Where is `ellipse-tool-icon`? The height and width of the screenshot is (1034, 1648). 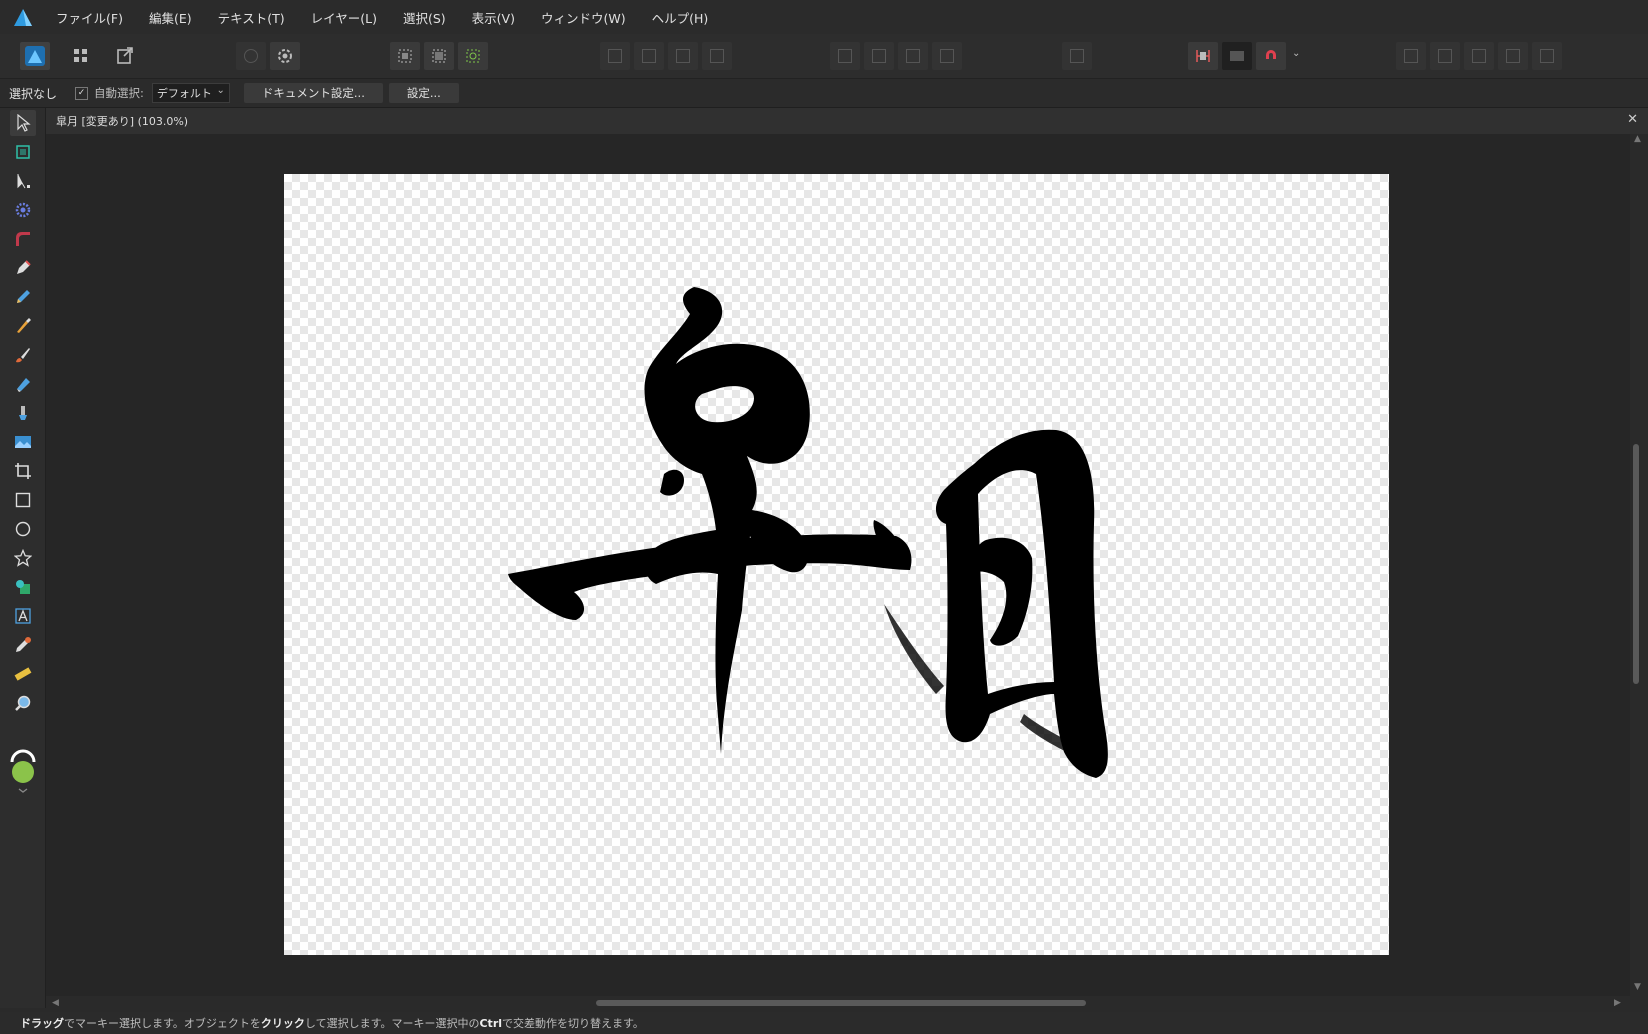
ellipse-tool-icon is located at coordinates (23, 529).